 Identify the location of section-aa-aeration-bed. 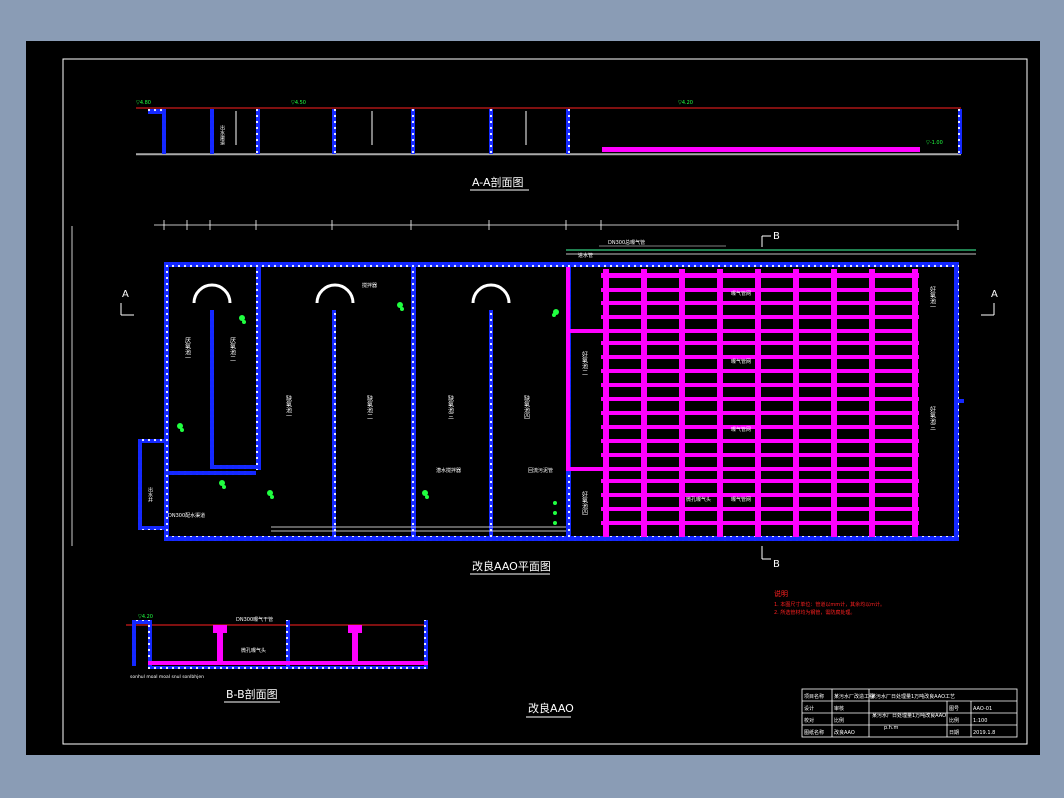
(761, 149).